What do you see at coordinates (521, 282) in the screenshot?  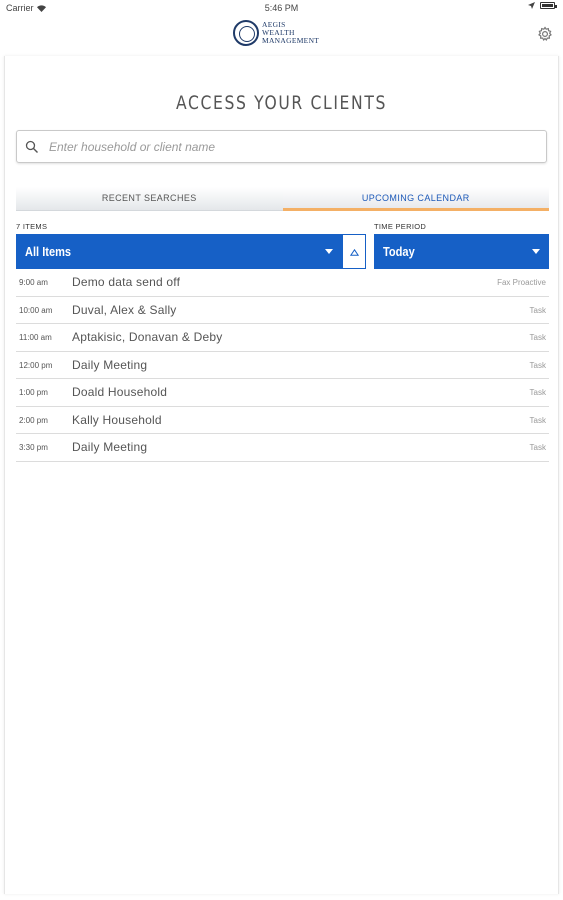 I see `event-type: Fax Proactive` at bounding box center [521, 282].